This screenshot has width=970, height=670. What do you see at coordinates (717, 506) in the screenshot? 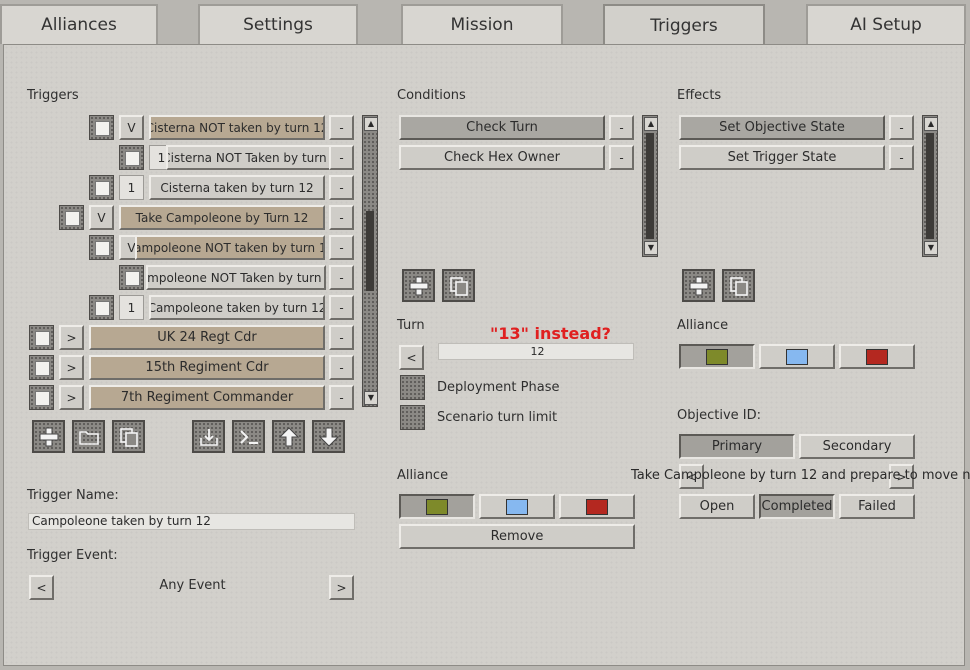
I see `state-open-button: Open` at bounding box center [717, 506].